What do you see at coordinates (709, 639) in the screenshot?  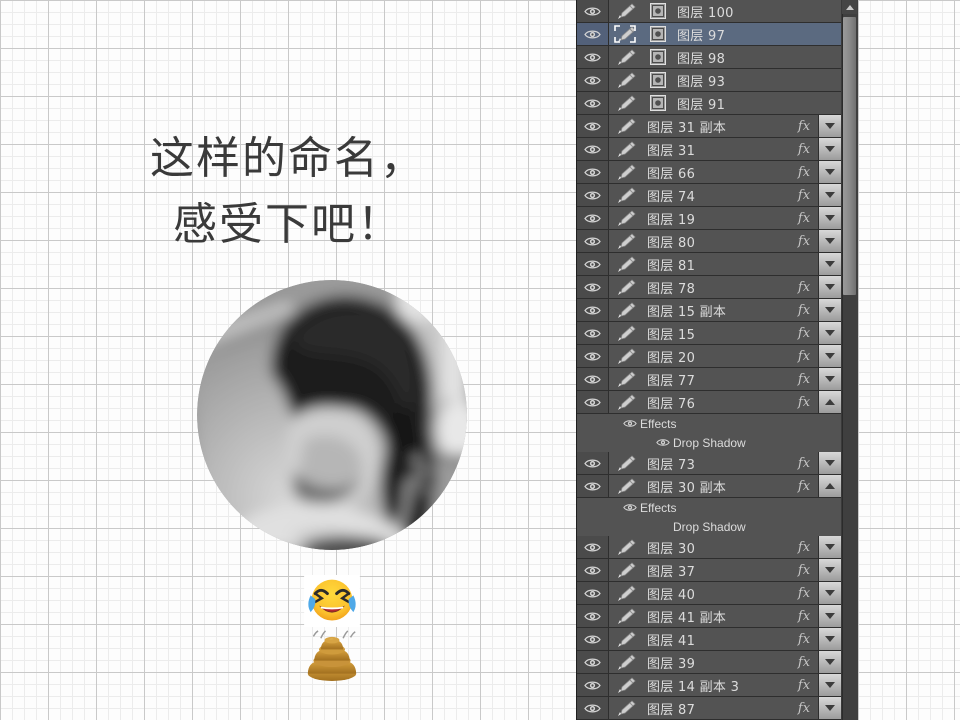 I see `layer-row-24: 图层 41 fx` at bounding box center [709, 639].